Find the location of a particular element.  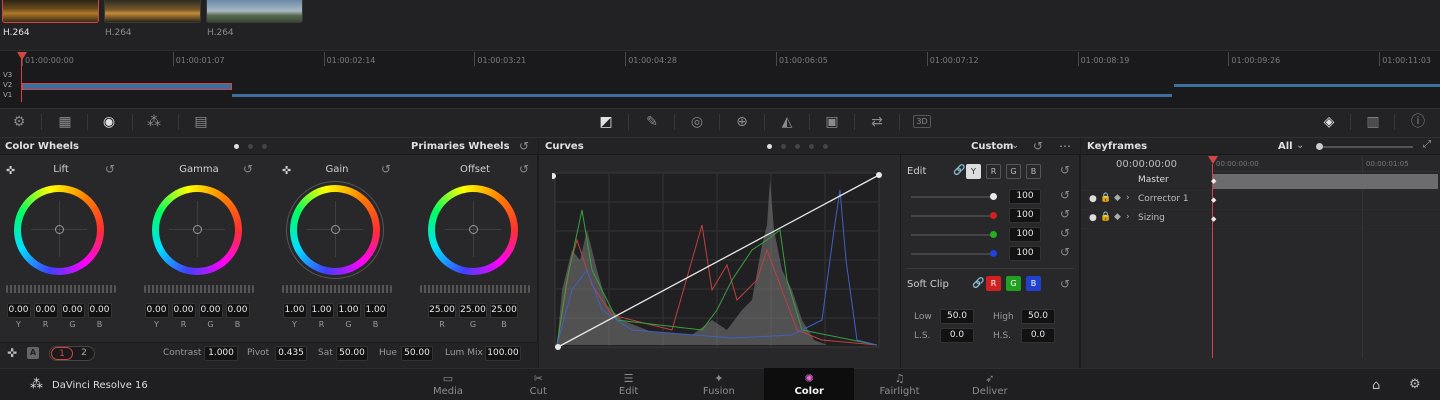

wheels-mode-dropdown: Primaries Wheels is located at coordinates (460, 146).